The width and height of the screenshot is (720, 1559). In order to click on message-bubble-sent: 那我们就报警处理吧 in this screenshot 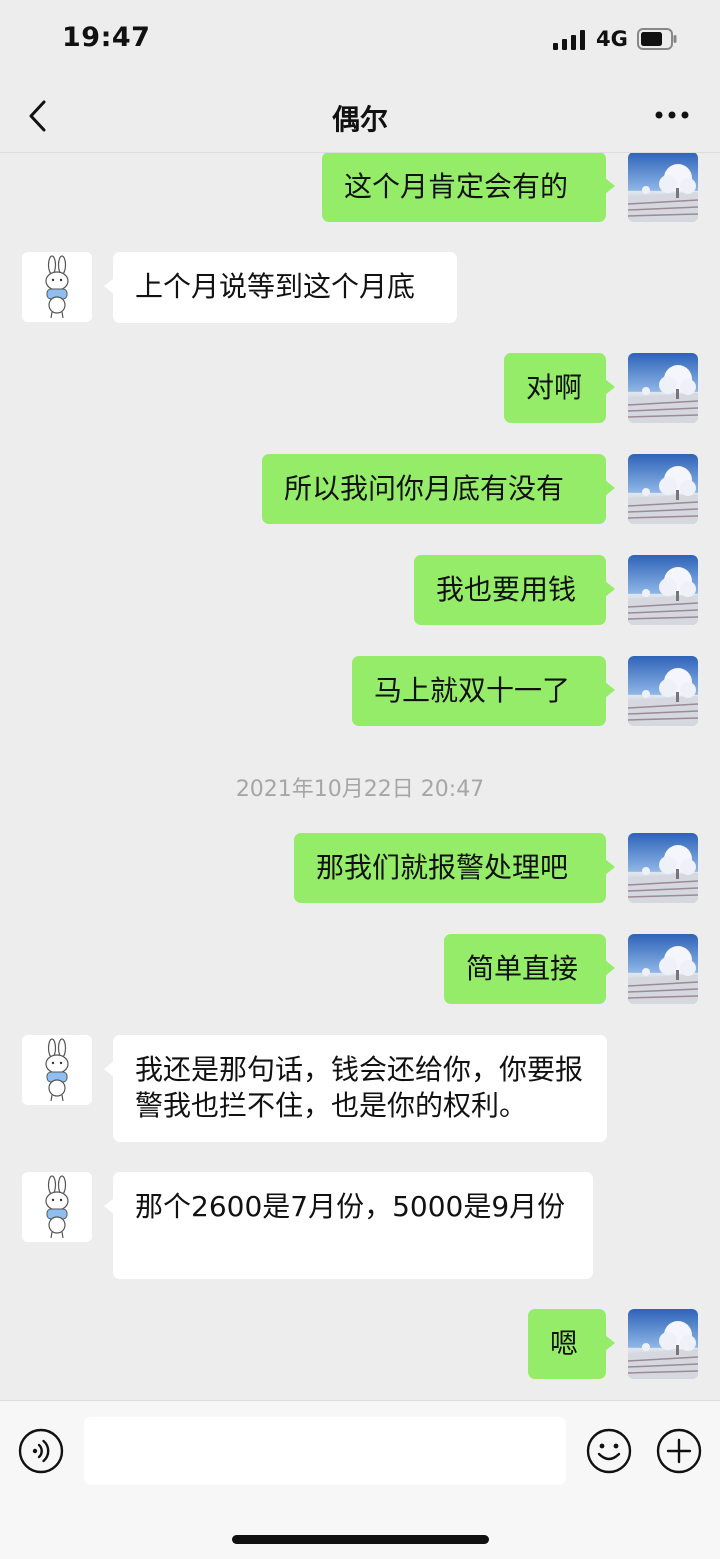, I will do `click(454, 868)`.